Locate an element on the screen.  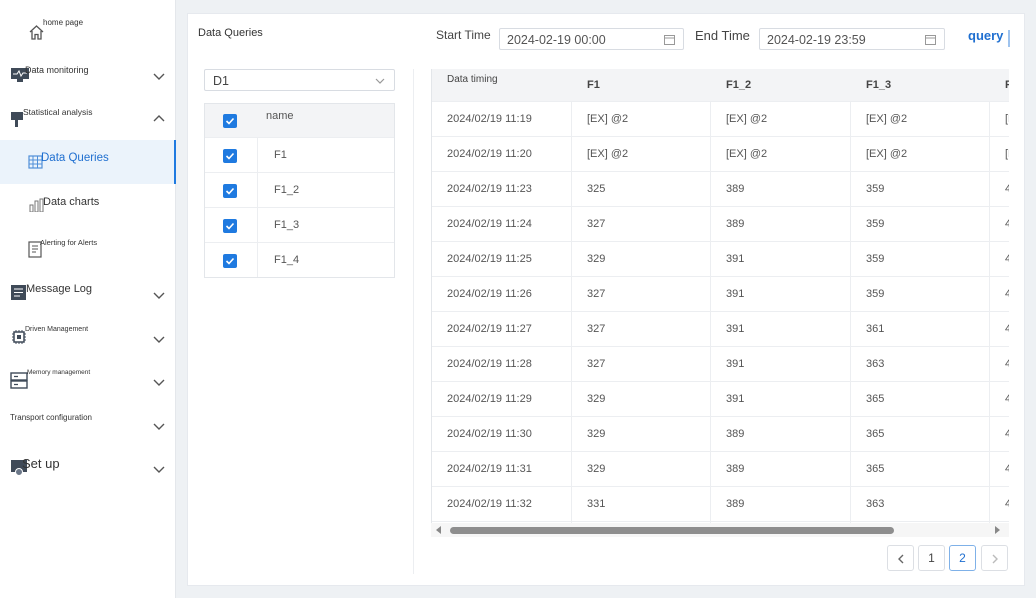
scroll-left-icon is located at coordinates (438, 530).